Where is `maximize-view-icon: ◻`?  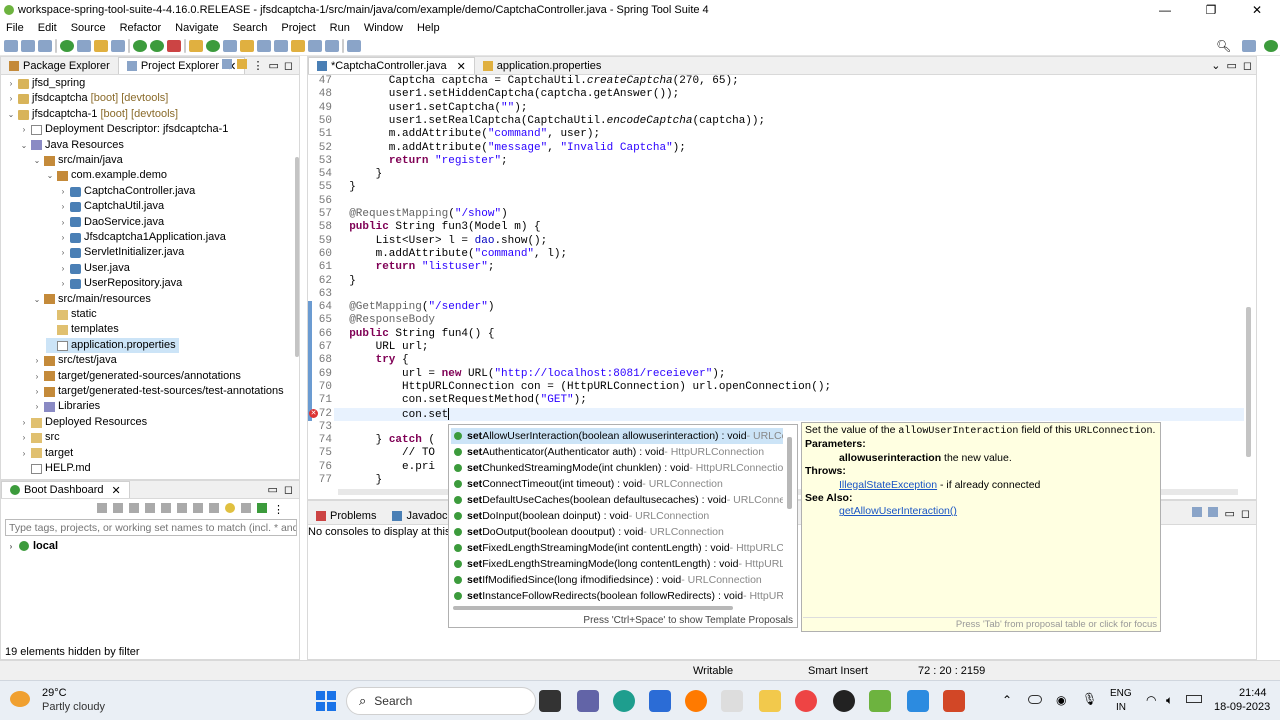 maximize-view-icon: ◻ is located at coordinates (1247, 65).